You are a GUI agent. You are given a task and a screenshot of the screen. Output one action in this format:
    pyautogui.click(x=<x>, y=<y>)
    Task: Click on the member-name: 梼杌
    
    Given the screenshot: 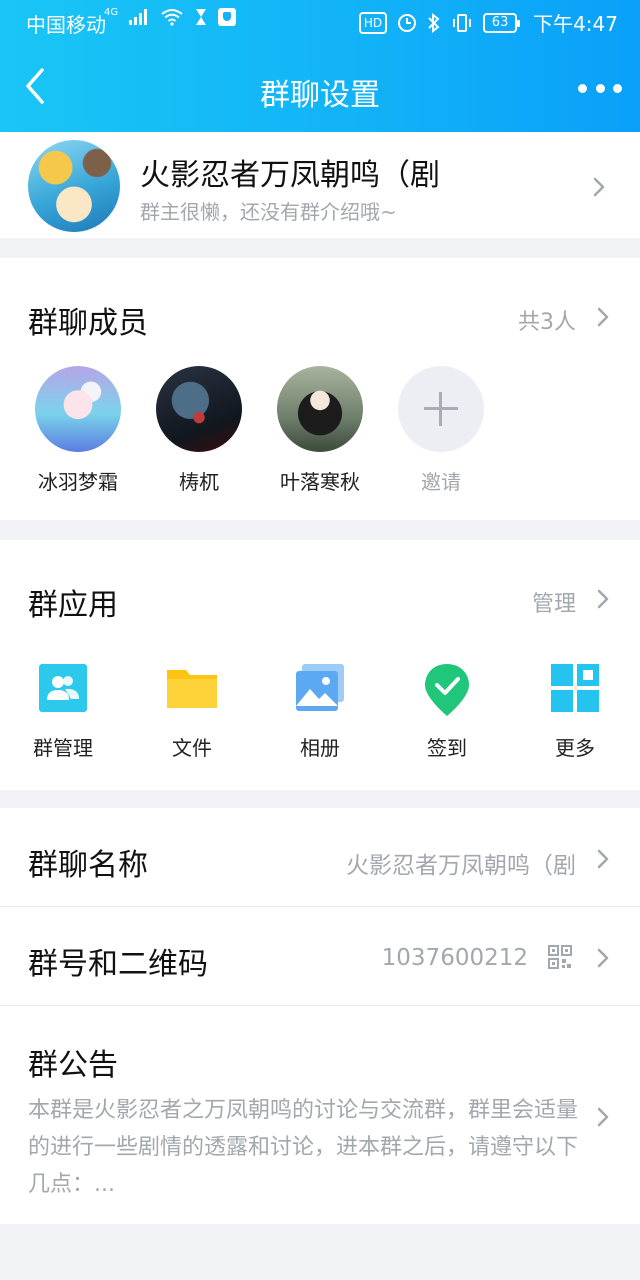 What is the action you would take?
    pyautogui.click(x=199, y=482)
    